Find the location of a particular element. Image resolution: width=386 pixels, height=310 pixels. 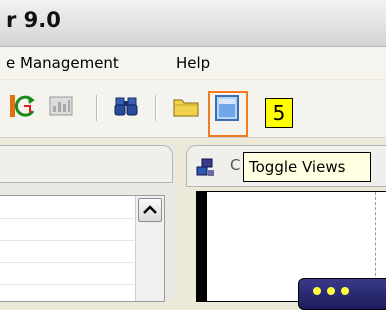

right-tab-label: C is located at coordinates (235, 165).